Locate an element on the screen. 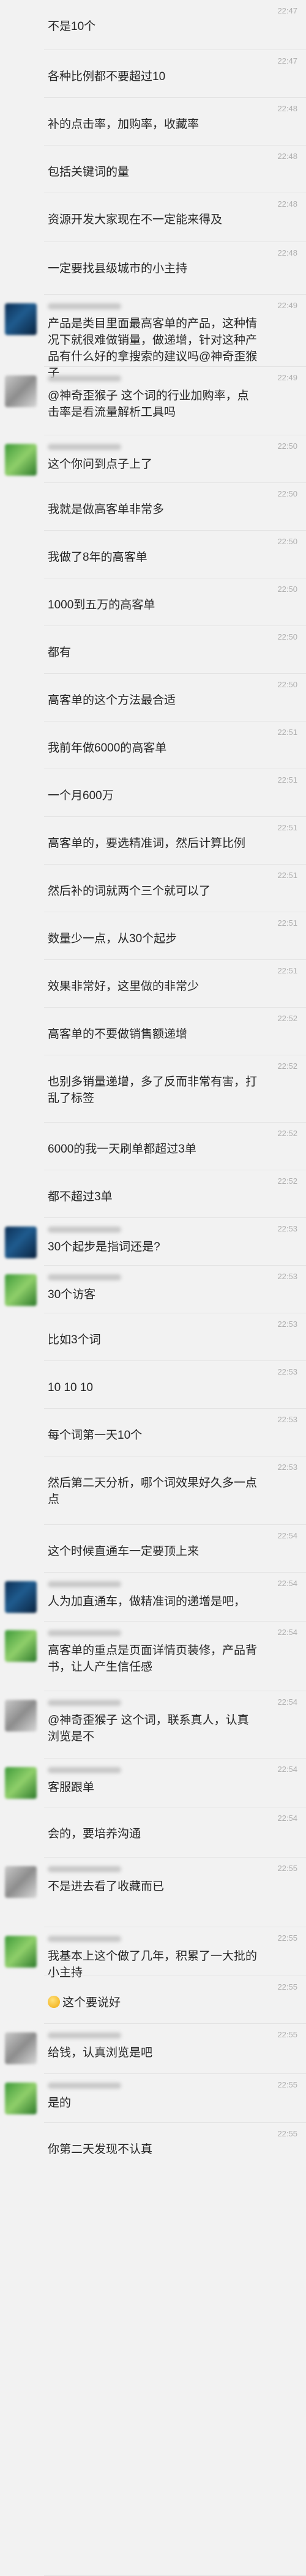  message-body: 一定要找县级城市的小主持 is located at coordinates (118, 268).